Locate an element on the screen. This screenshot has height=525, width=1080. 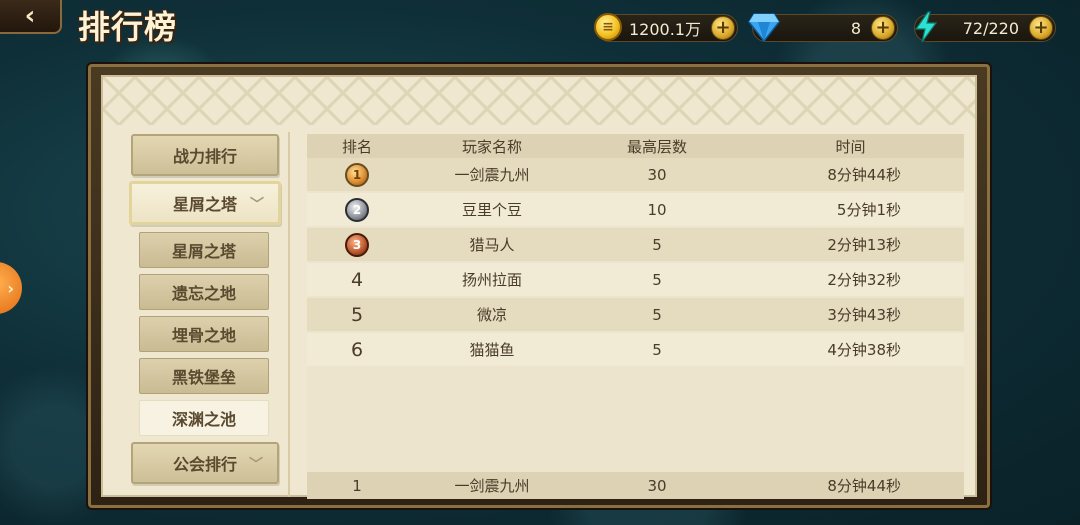
rank-cell: 3 is located at coordinates (357, 244).